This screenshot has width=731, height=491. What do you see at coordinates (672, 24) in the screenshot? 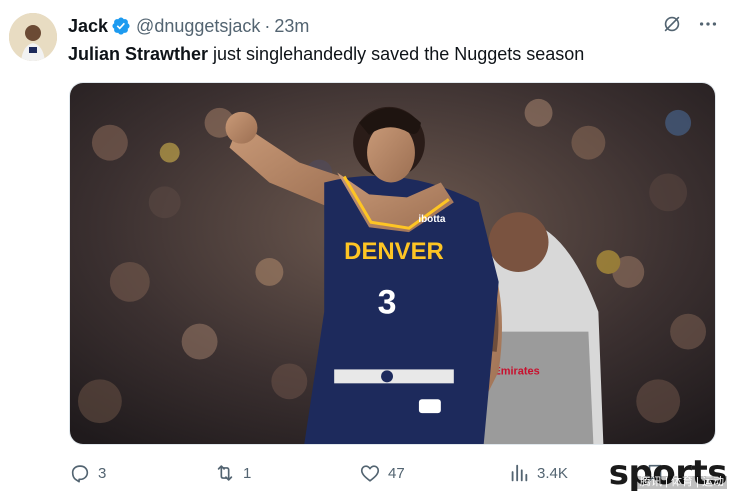
I see `grok-icon` at bounding box center [672, 24].